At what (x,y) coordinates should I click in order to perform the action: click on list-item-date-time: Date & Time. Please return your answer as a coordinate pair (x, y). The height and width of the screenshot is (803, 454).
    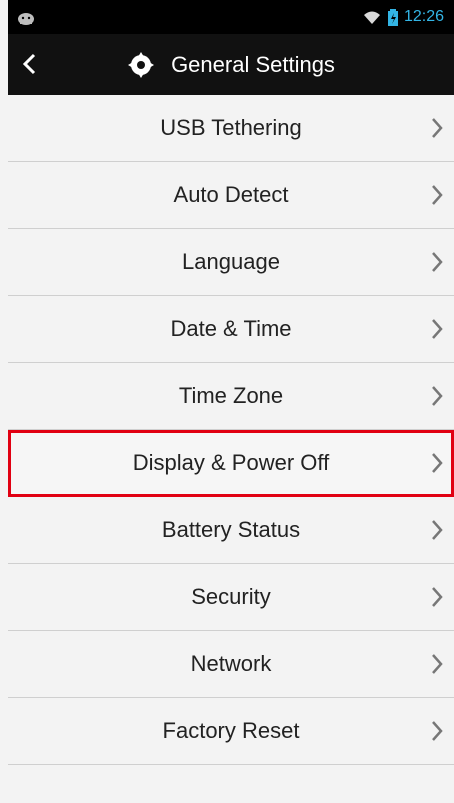
    Looking at the image, I should click on (231, 329).